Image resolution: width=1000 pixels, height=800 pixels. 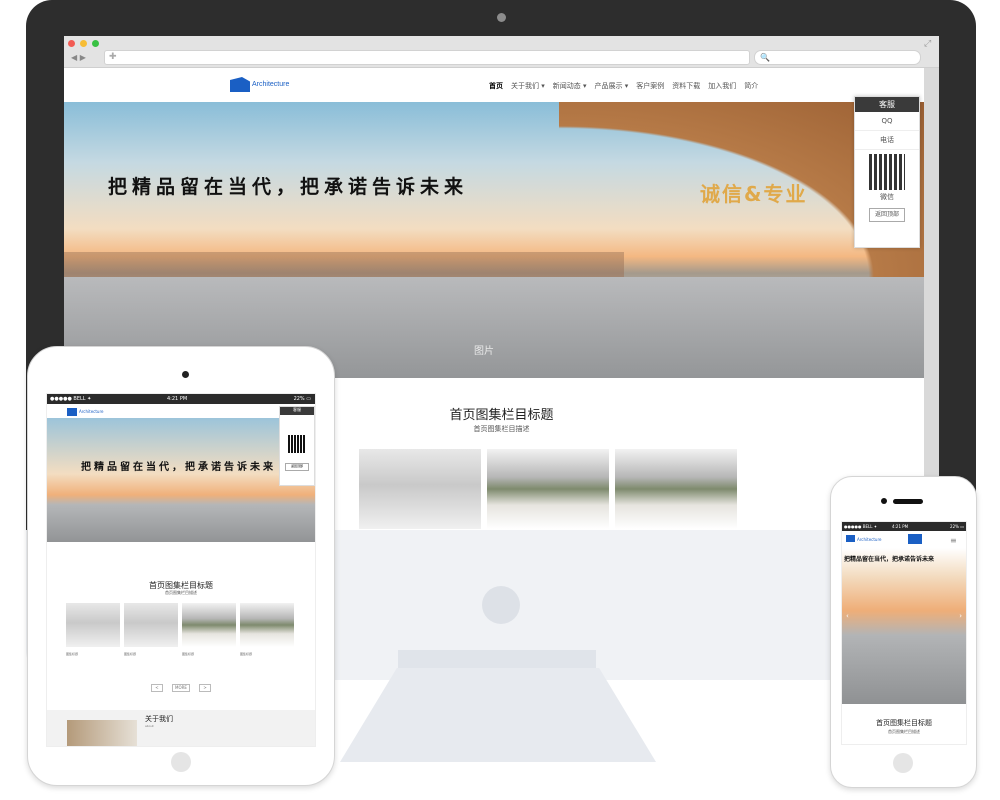 What do you see at coordinates (908, 501) in the screenshot?
I see `phone-speaker` at bounding box center [908, 501].